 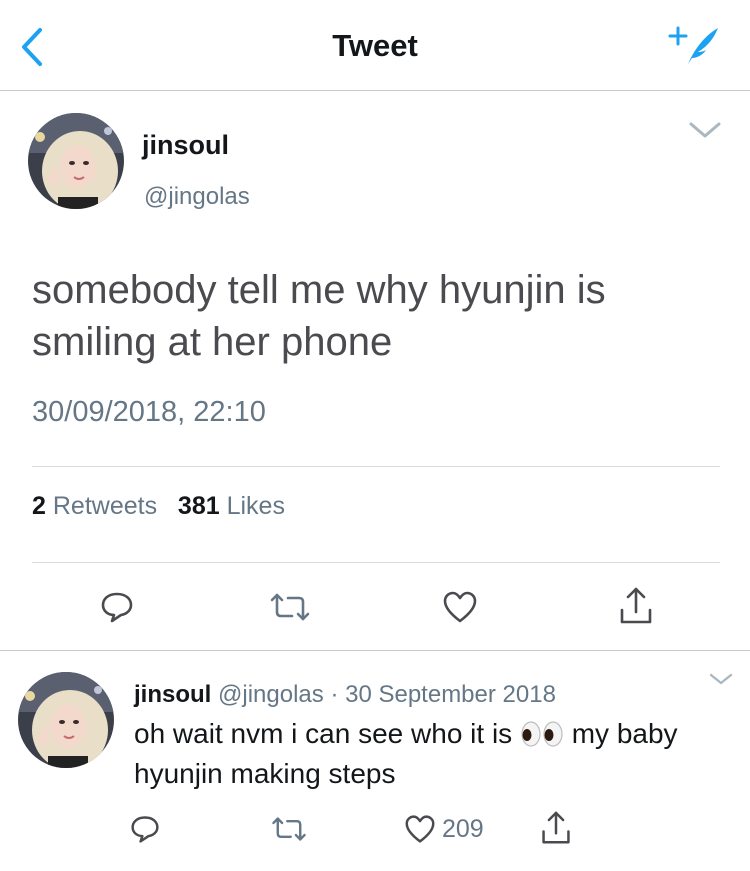 I want to click on retweets-label: Retweets, so click(x=105, y=506).